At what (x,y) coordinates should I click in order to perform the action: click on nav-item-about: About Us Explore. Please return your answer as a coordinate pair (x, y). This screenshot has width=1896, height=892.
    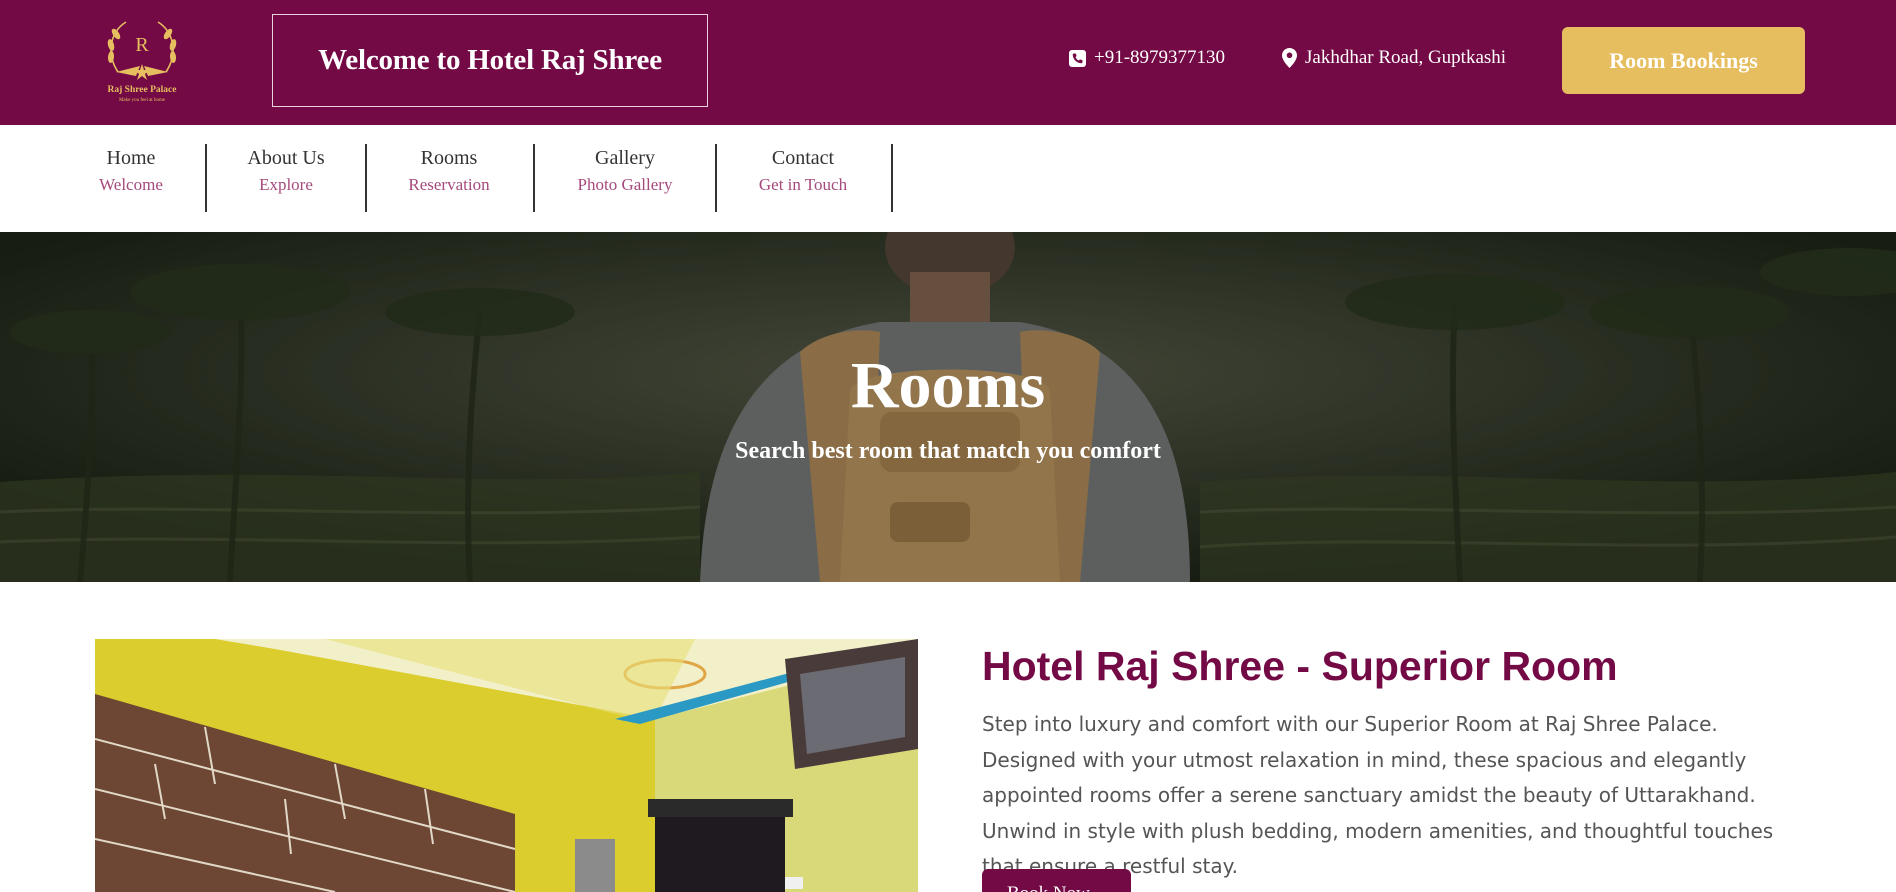
    Looking at the image, I should click on (286, 178).